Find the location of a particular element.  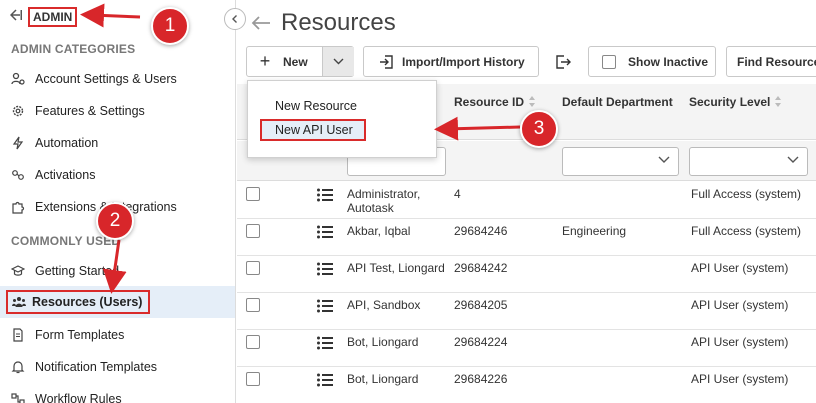

department-filter-select is located at coordinates (620, 161).